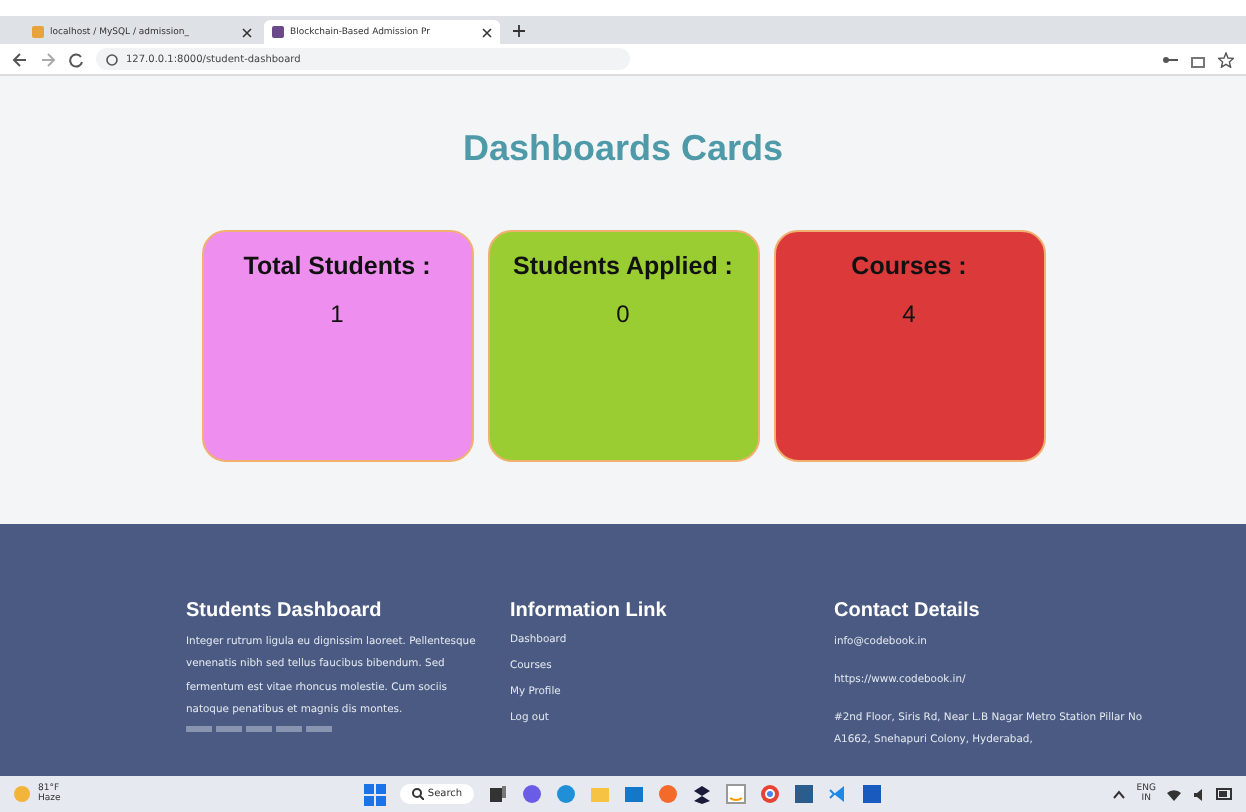  Describe the element at coordinates (909, 266) in the screenshot. I see `card-title: Courses :` at that location.